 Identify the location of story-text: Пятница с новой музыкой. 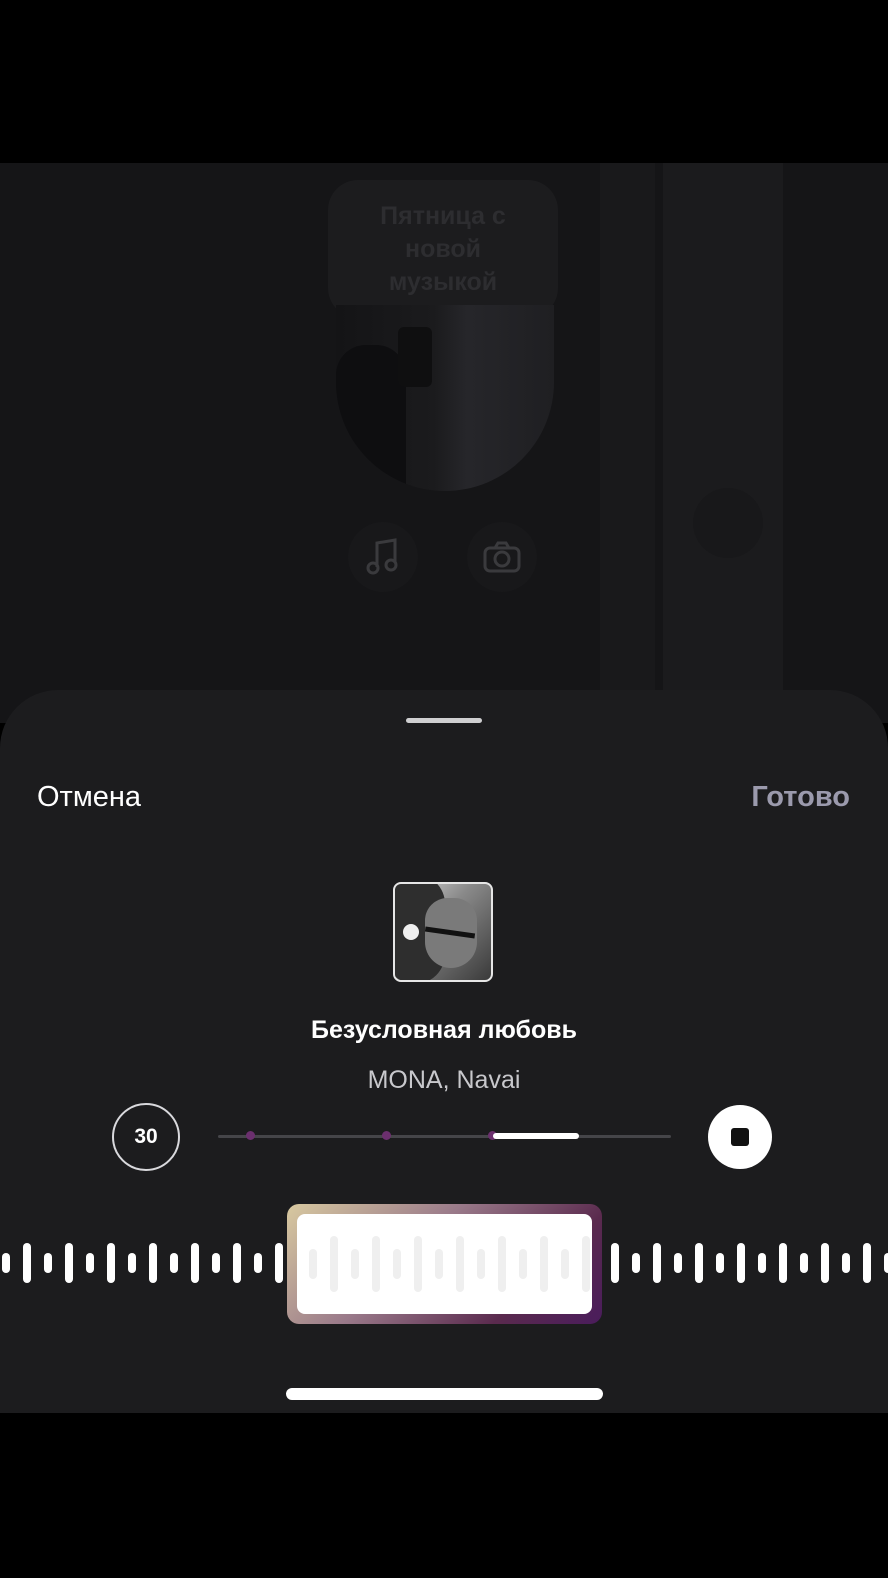
(443, 248).